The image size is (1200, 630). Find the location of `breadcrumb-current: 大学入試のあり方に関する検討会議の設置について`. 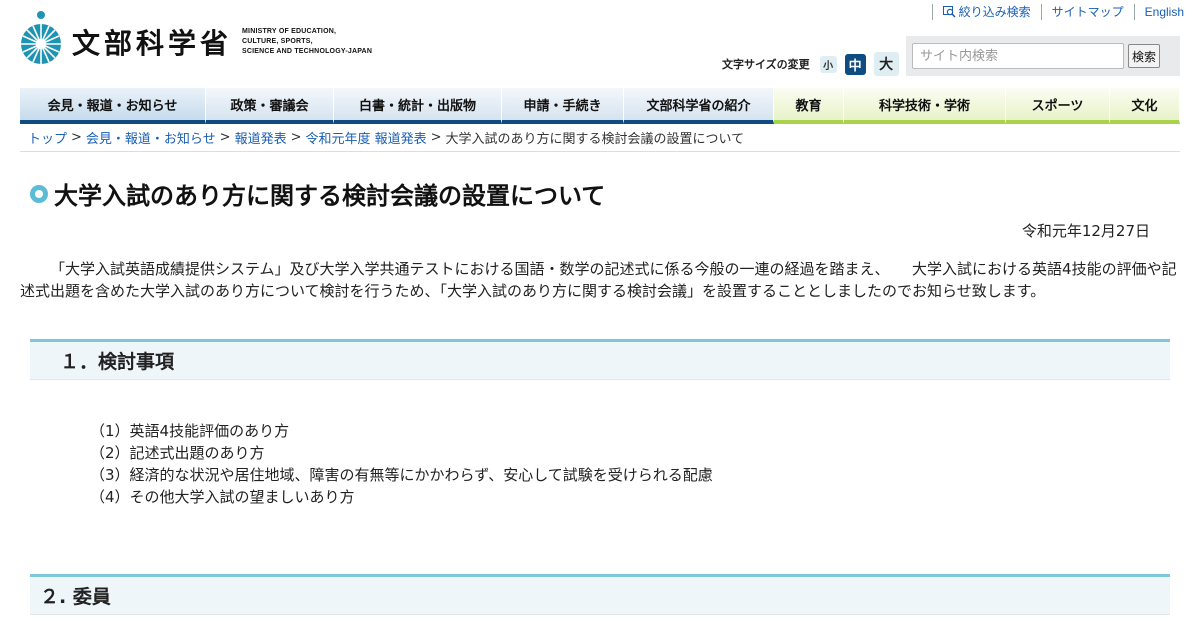

breadcrumb-current: 大学入試のあり方に関する検討会議の設置について is located at coordinates (595, 139).